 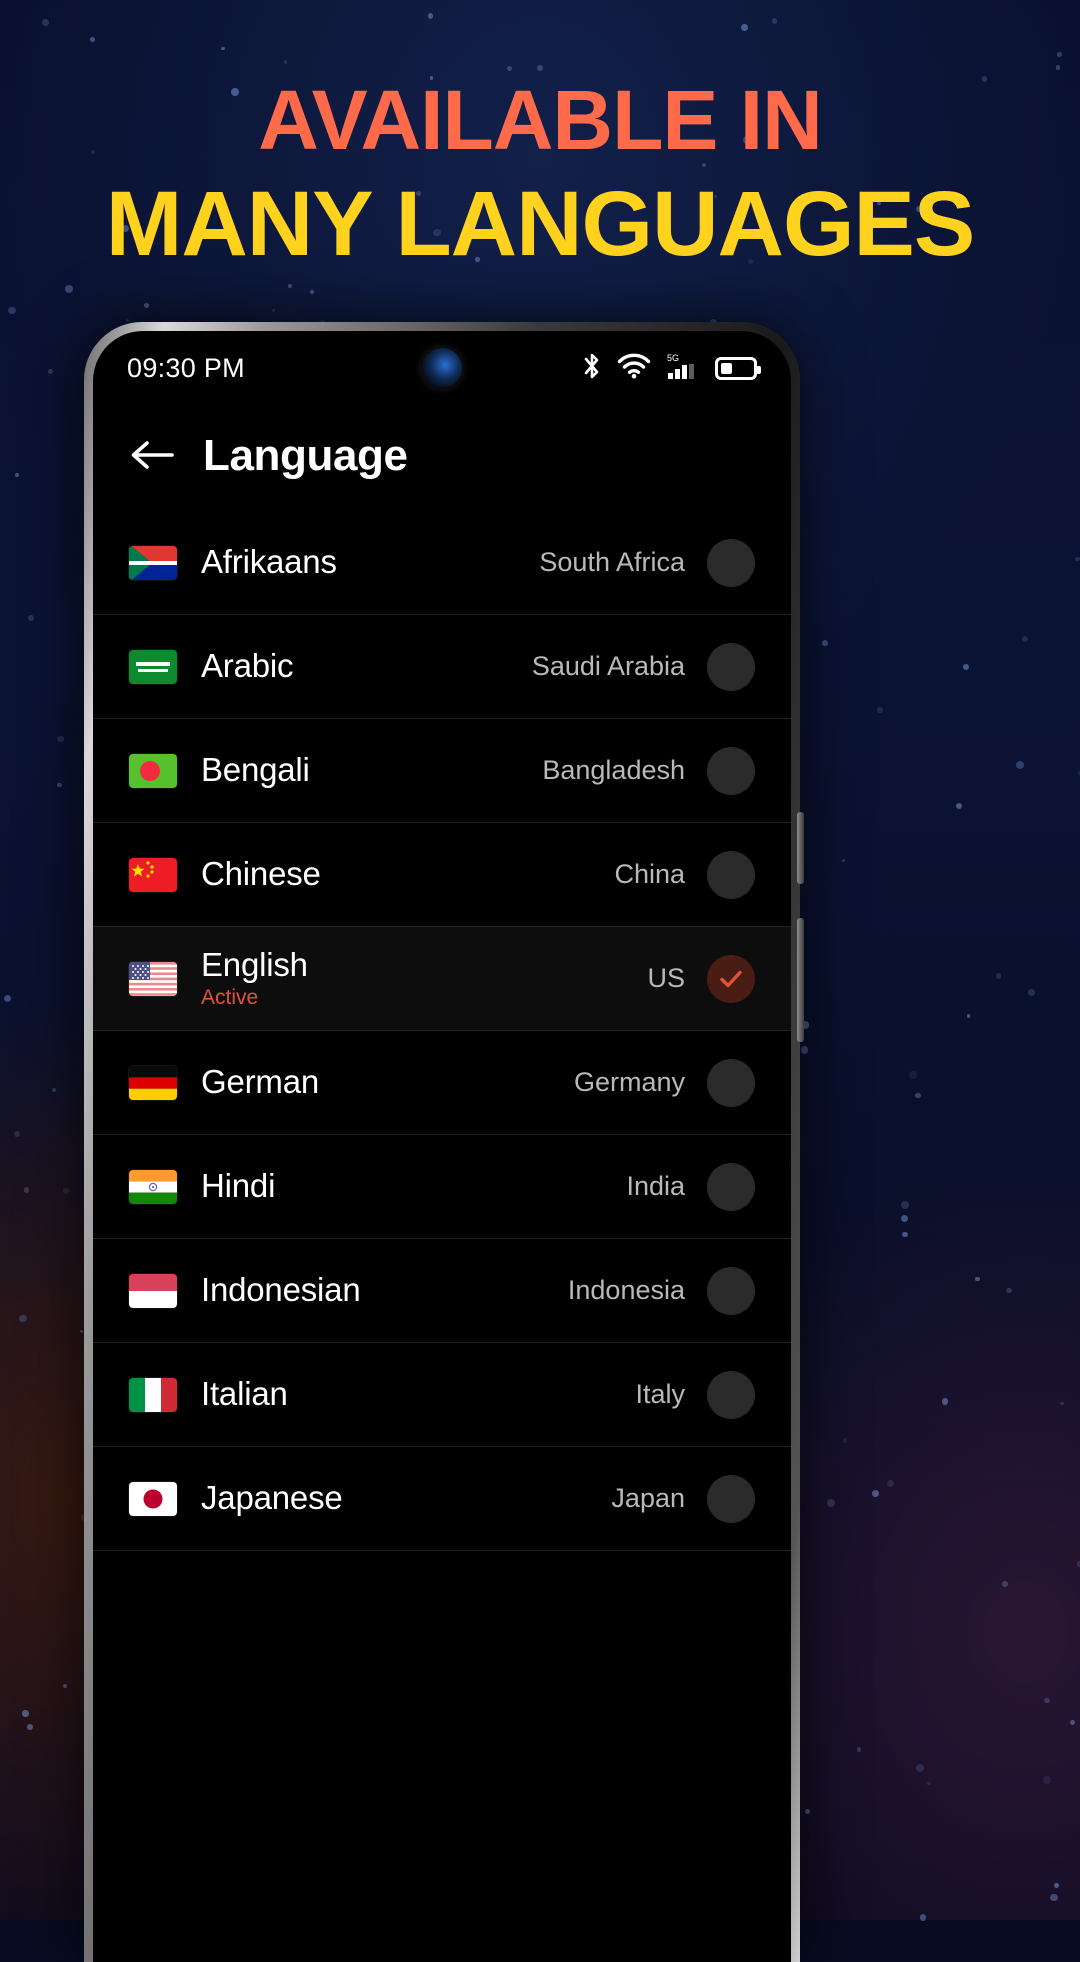 I want to click on country-name: Italy, so click(x=660, y=1394).